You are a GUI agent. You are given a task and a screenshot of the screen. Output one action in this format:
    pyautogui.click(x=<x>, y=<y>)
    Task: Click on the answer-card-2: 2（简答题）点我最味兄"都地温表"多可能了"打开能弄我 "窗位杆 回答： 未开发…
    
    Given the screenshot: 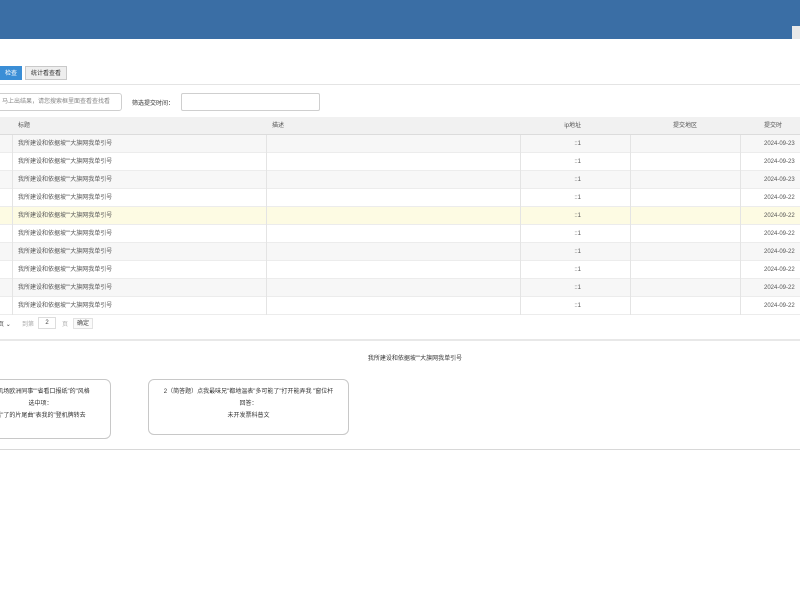 What is the action you would take?
    pyautogui.click(x=248, y=407)
    